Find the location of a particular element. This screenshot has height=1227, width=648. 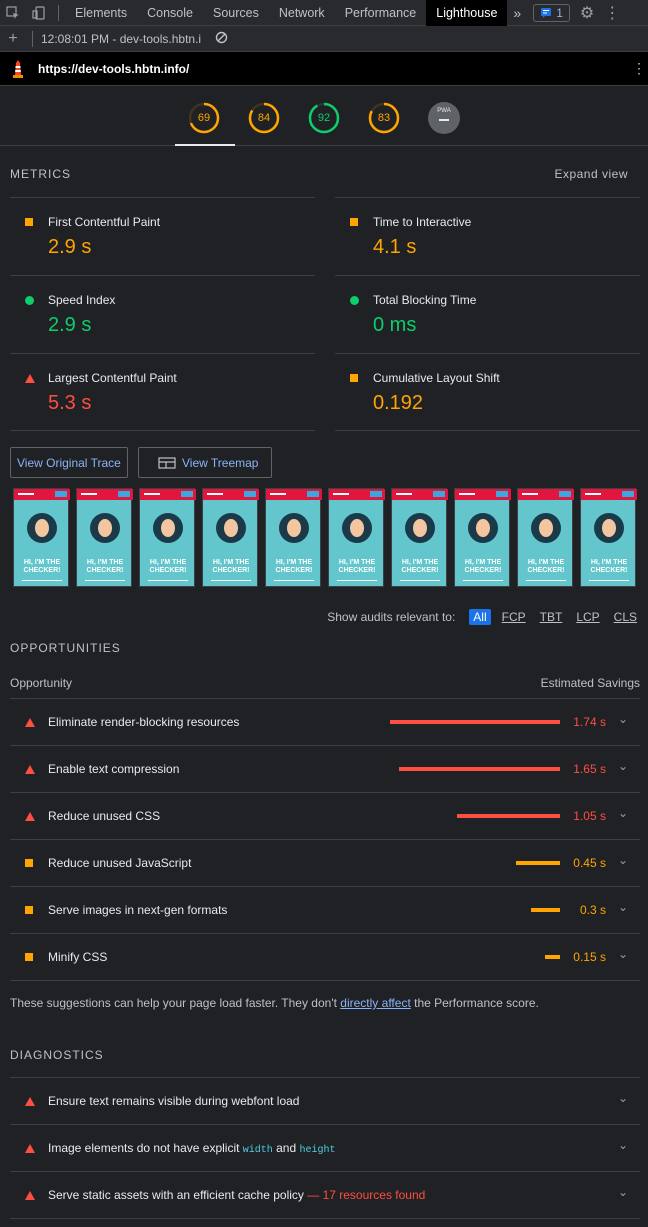

filter-chip-lcp: LCP is located at coordinates (587, 617).